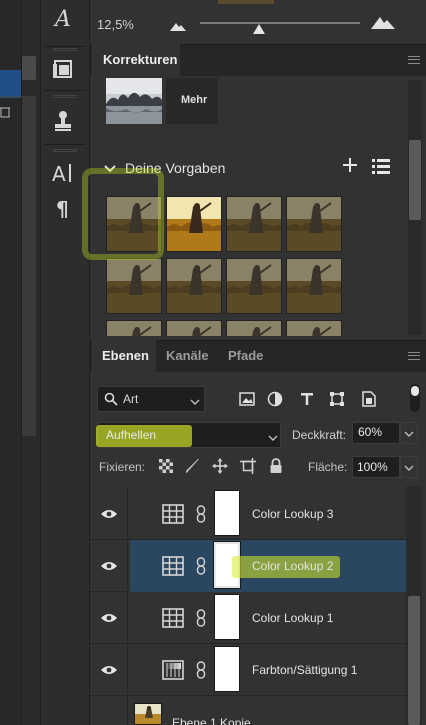 This screenshot has height=725, width=426. Describe the element at coordinates (193, 466) in the screenshot. I see `lock-pixels-icon` at that location.